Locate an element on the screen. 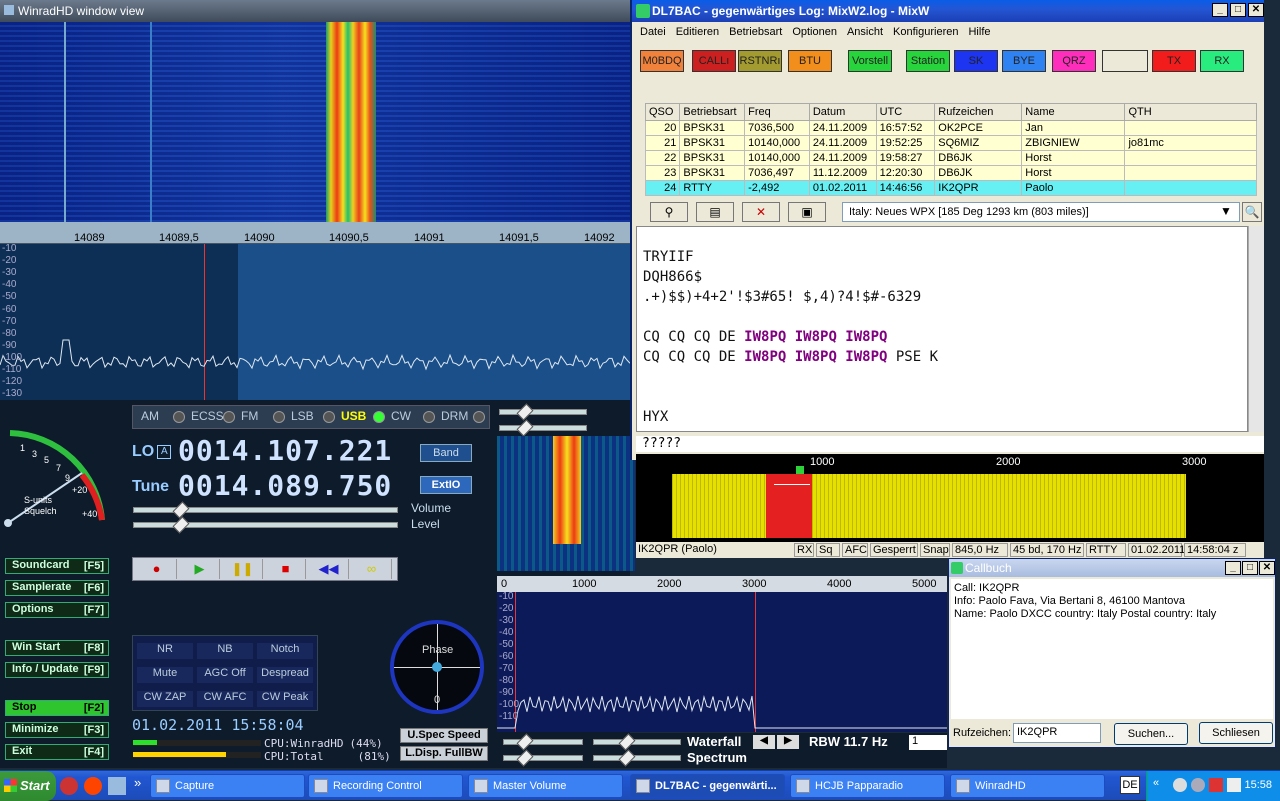 The image size is (1280, 801). side-button-minimize: Minimize [F3] is located at coordinates (57, 730).